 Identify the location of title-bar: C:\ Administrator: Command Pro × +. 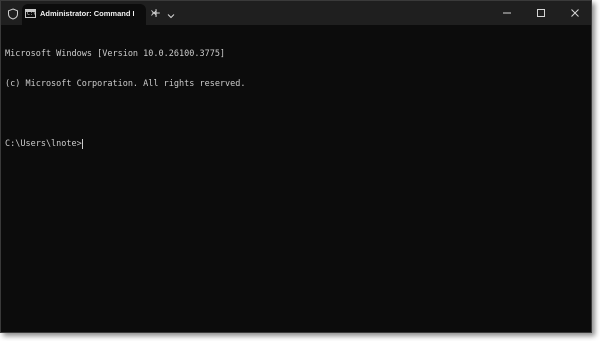
(296, 13).